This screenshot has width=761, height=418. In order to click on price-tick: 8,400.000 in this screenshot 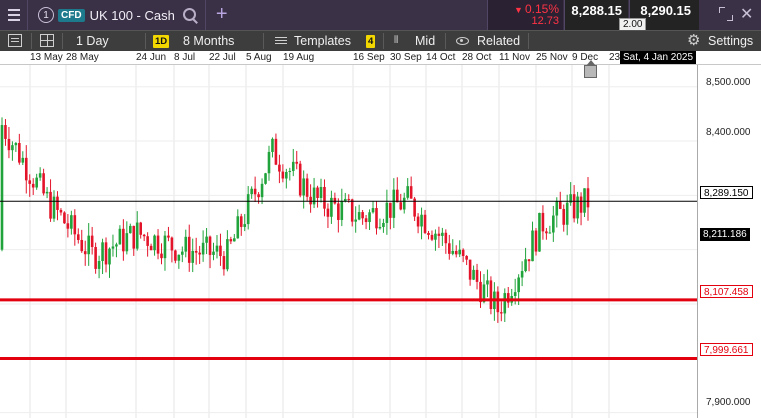, I will do `click(728, 132)`.